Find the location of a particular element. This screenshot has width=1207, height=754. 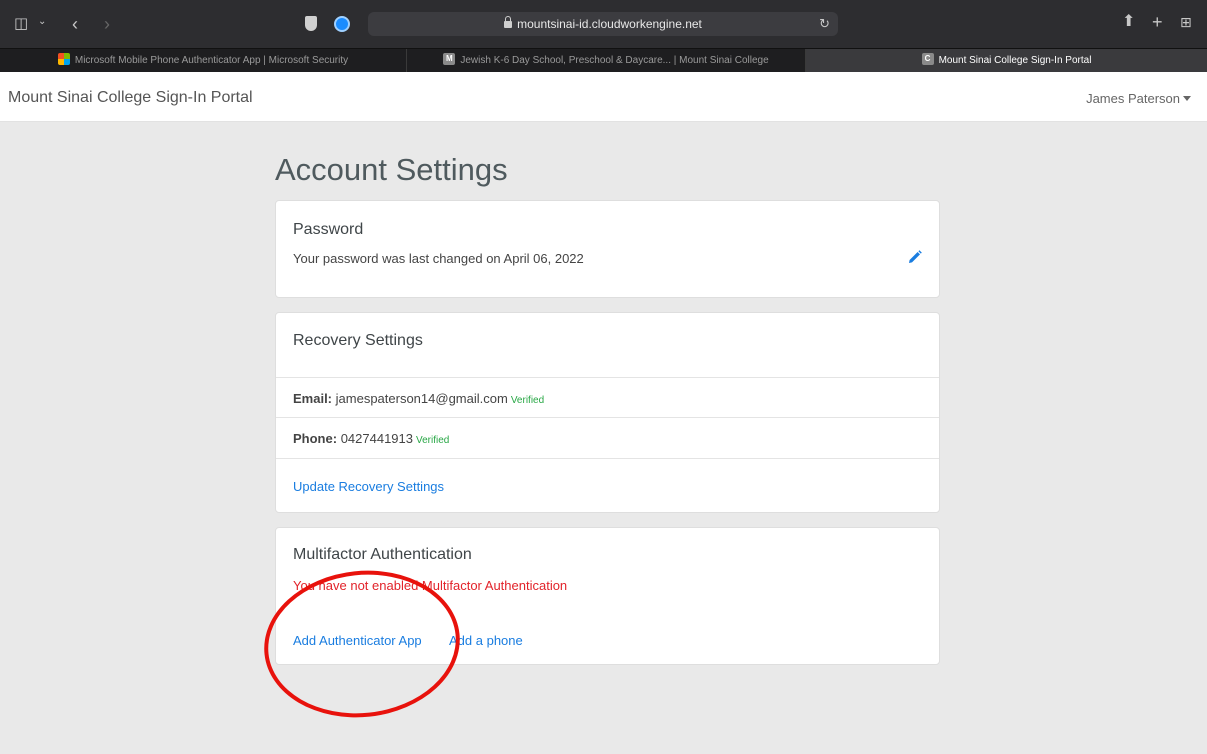

password-manager-icon is located at coordinates (342, 24).